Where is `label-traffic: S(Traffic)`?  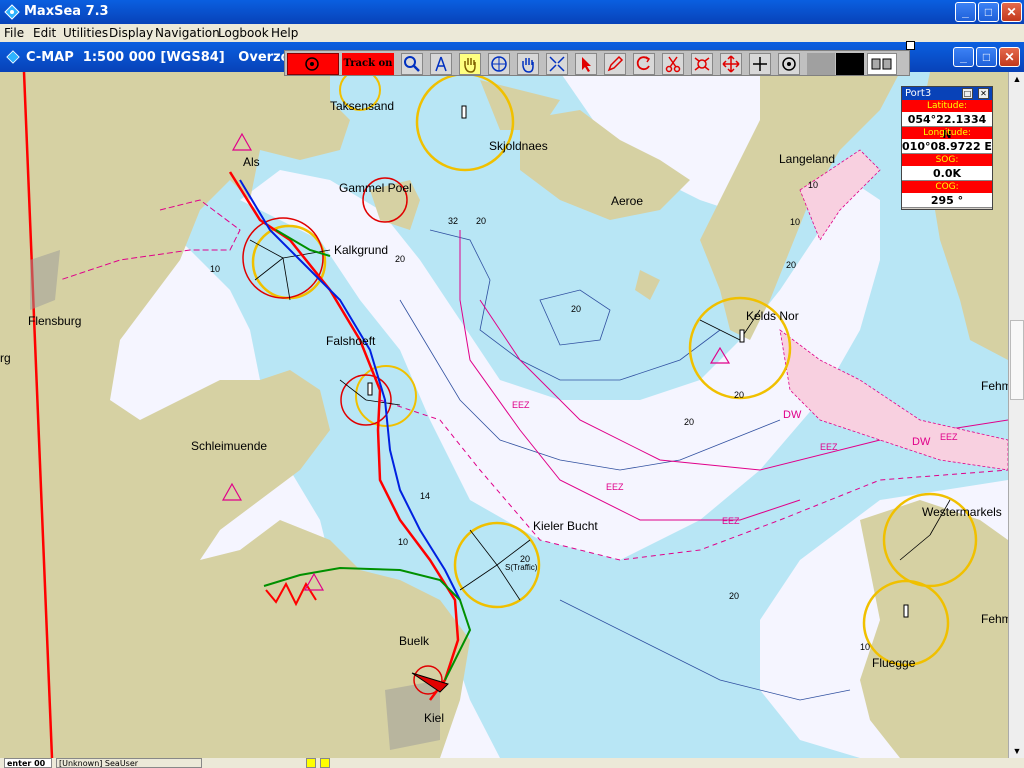 label-traffic: S(Traffic) is located at coordinates (521, 567).